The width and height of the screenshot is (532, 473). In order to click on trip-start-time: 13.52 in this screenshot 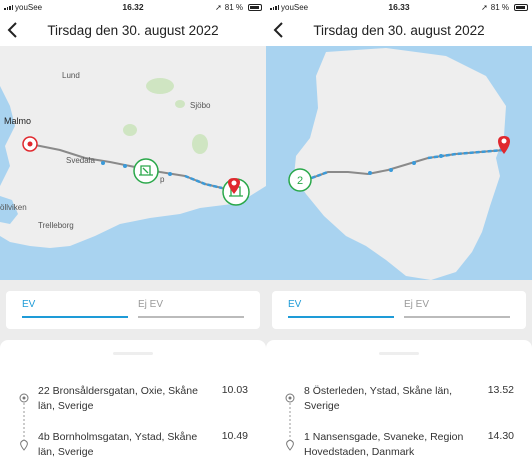, I will do `click(500, 390)`.